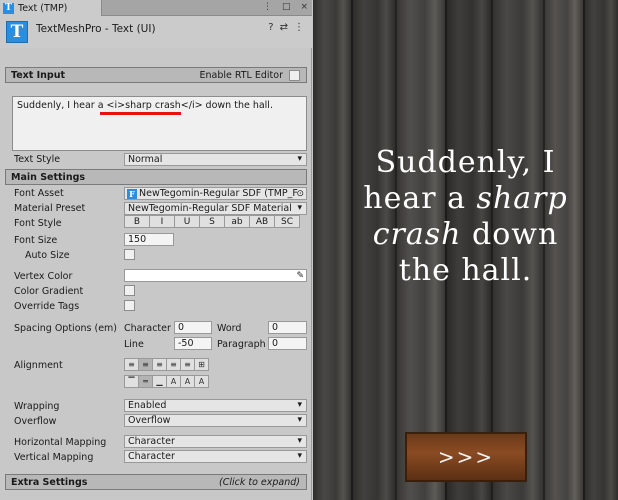  What do you see at coordinates (129, 305) in the screenshot?
I see `override-tags-checkbox` at bounding box center [129, 305].